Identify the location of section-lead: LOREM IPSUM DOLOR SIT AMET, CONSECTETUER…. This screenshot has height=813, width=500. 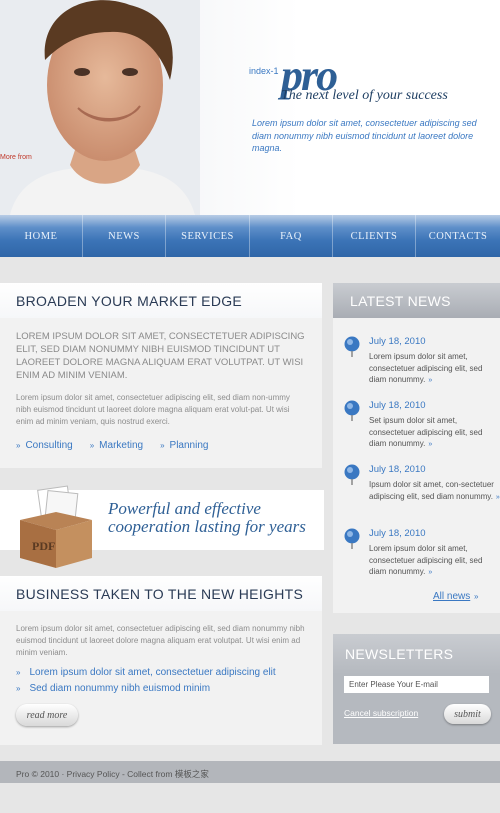
(160, 356).